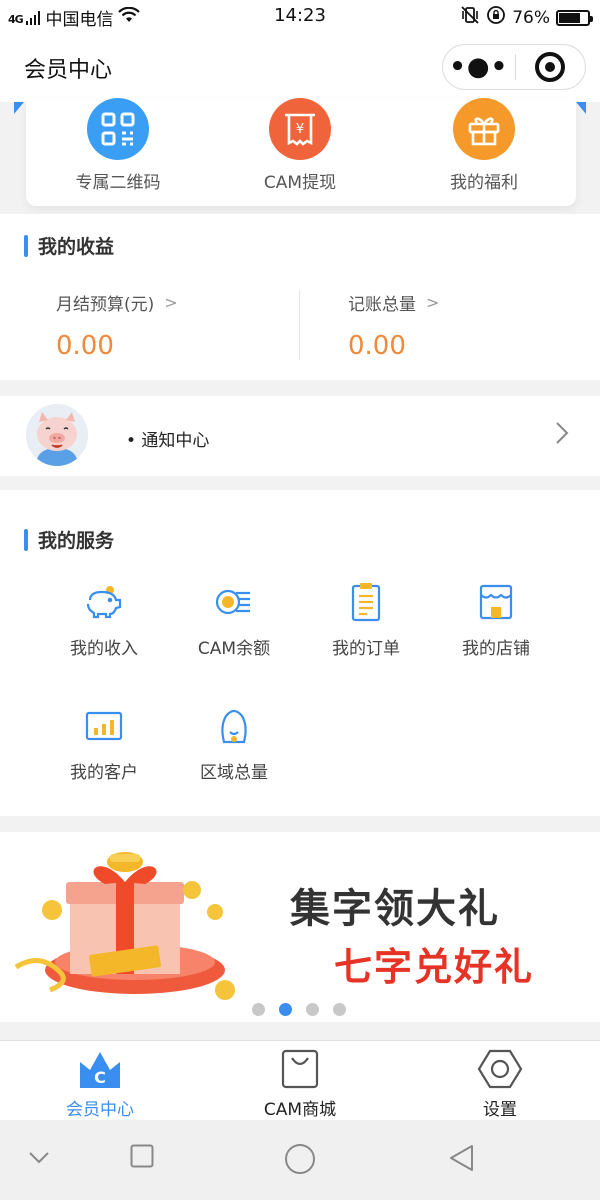  What do you see at coordinates (581, 108) in the screenshot?
I see `decor-corner-right` at bounding box center [581, 108].